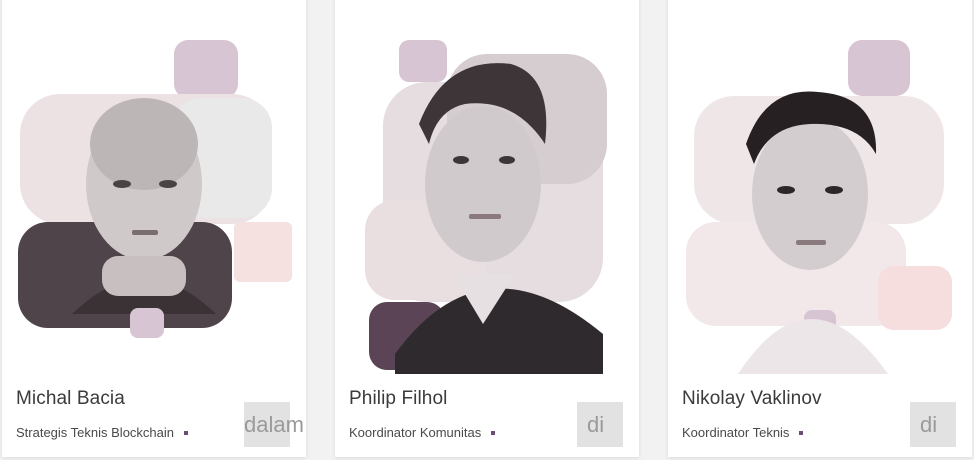 The image size is (974, 460). I want to click on member-role: Strategis Teknis Blockchain, so click(102, 432).